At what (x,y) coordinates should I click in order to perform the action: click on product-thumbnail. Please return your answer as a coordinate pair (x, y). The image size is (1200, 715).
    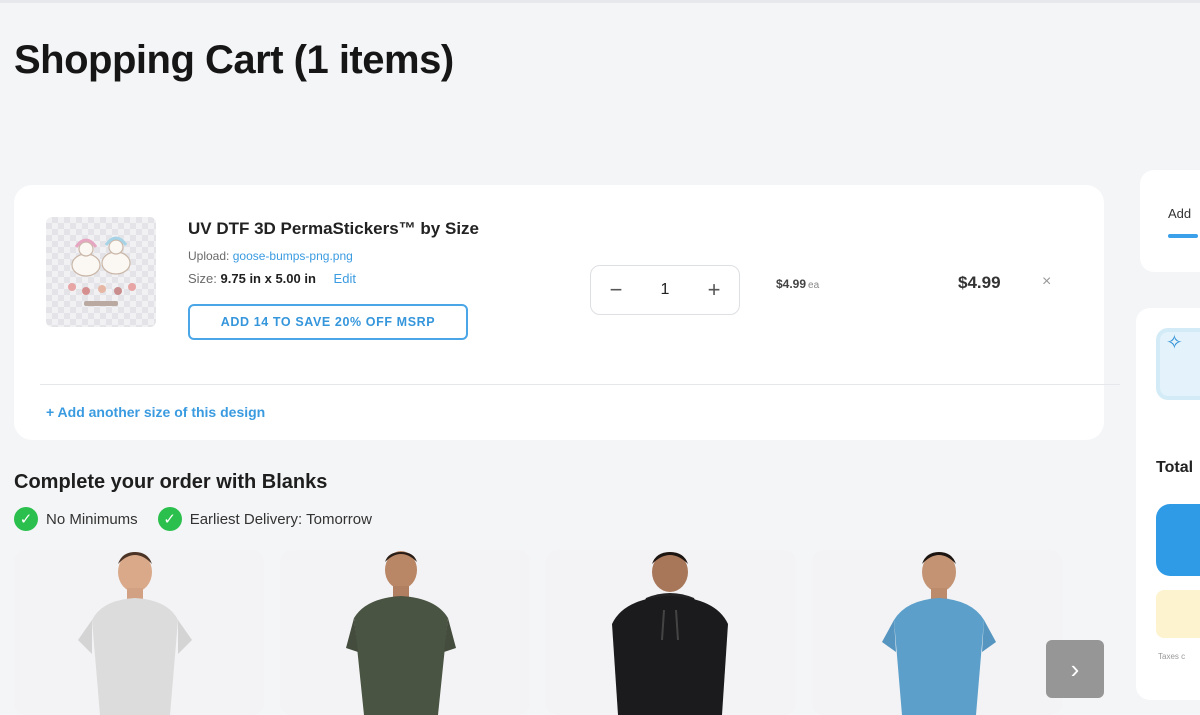
    Looking at the image, I should click on (101, 272).